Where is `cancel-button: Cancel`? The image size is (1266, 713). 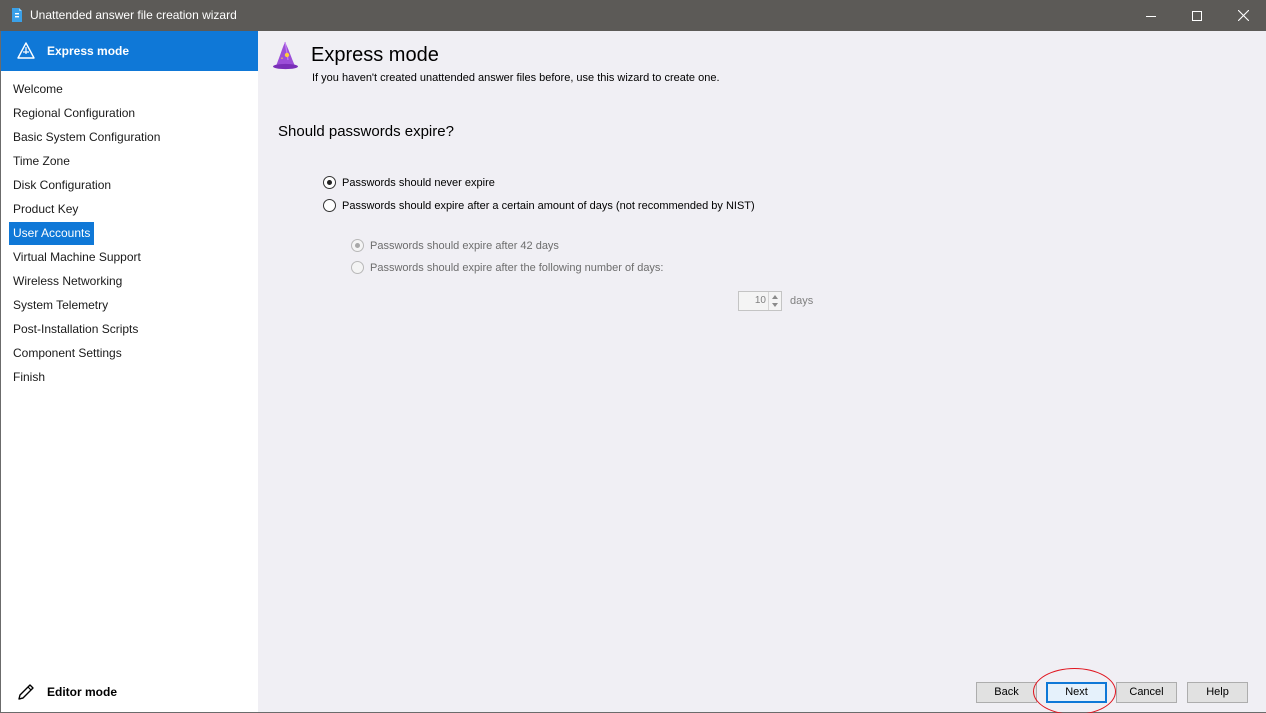 cancel-button: Cancel is located at coordinates (1146, 692).